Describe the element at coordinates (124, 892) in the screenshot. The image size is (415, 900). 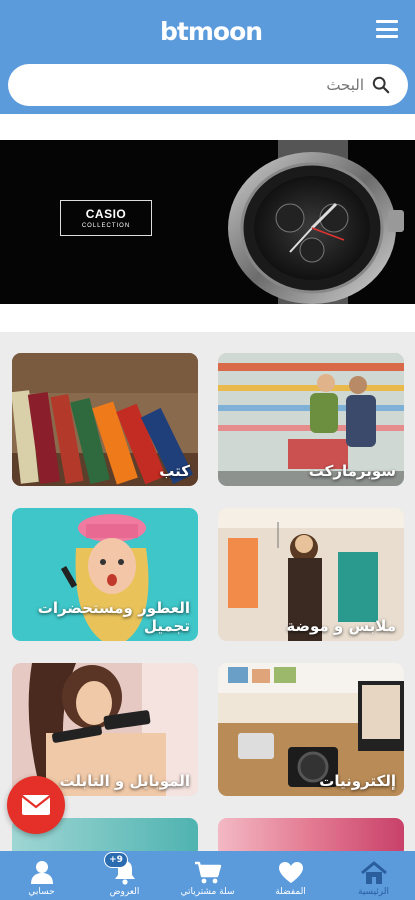
I see `nav-label-offers: العروض` at that location.